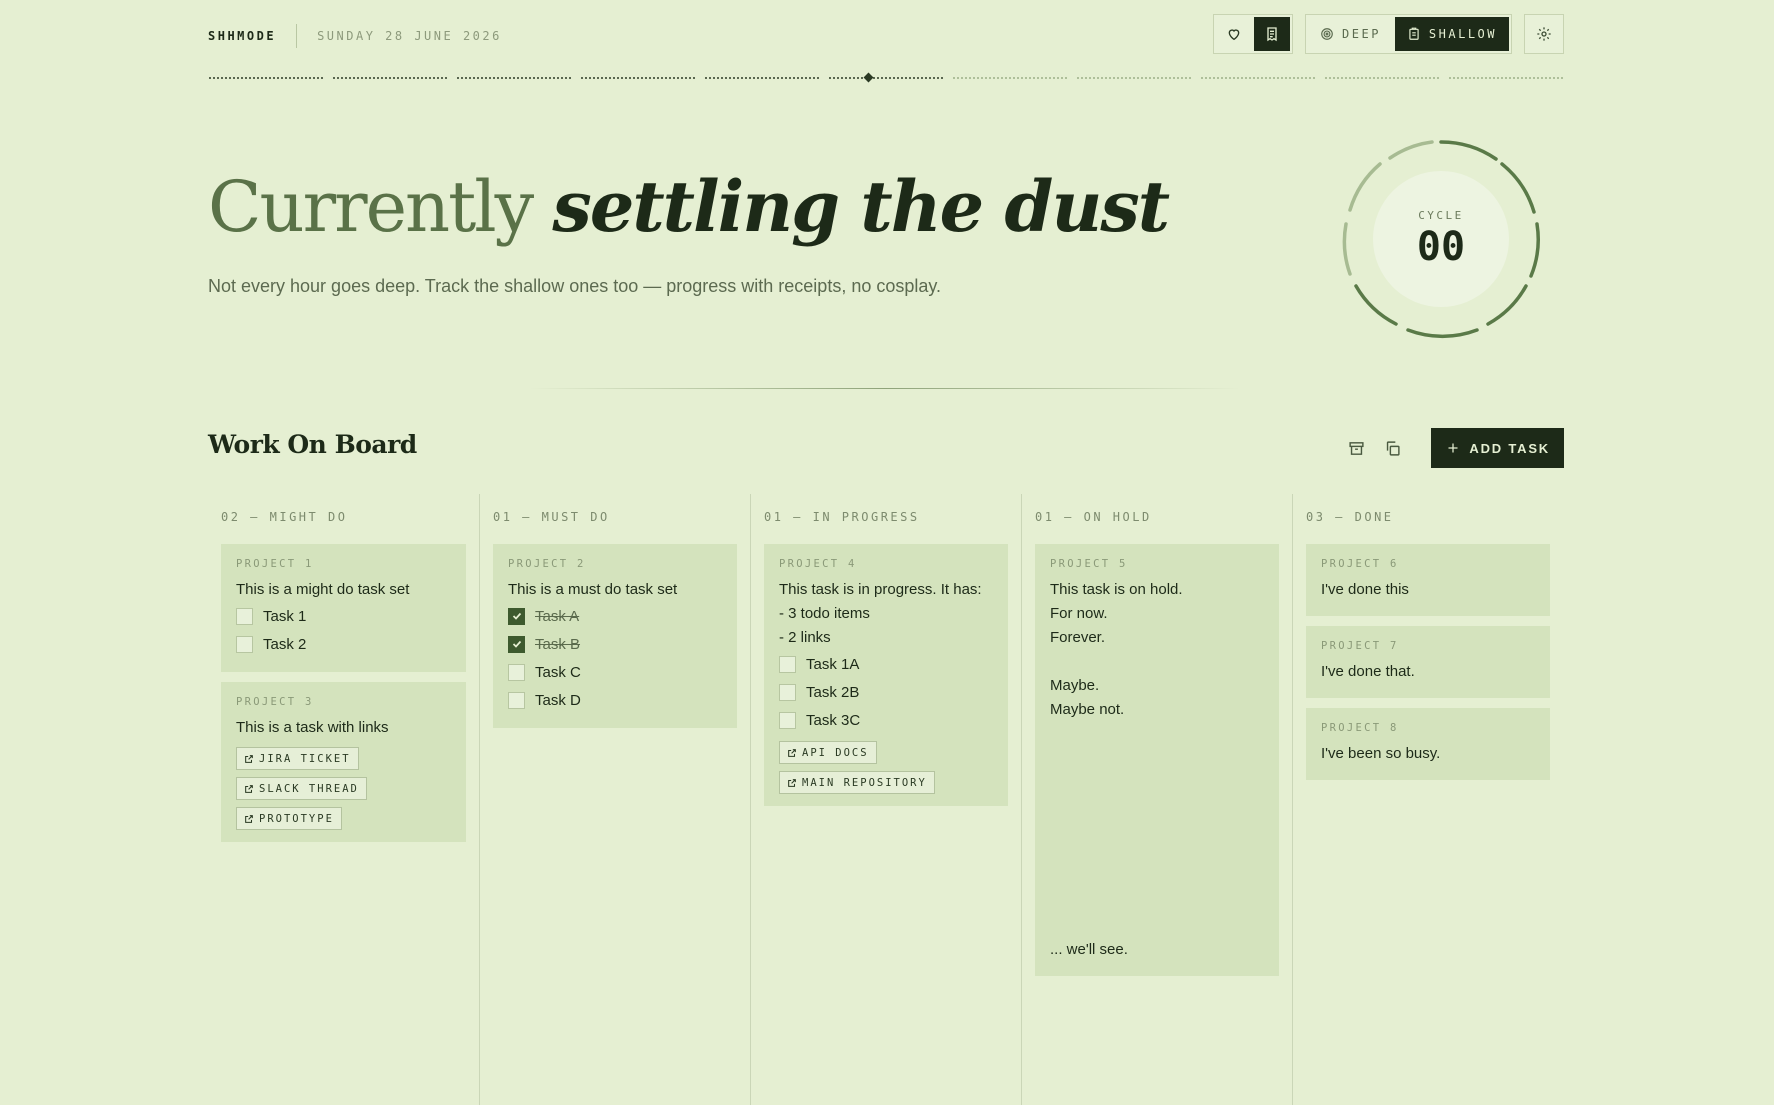 This screenshot has height=1105, width=1774. What do you see at coordinates (1509, 448) in the screenshot?
I see `add-task-label: ADD TASK` at bounding box center [1509, 448].